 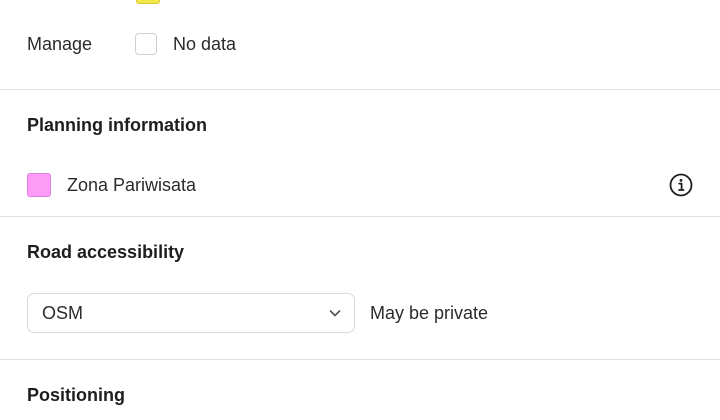 What do you see at coordinates (132, 184) in the screenshot?
I see `zone-label: Zona Pariwisata` at bounding box center [132, 184].